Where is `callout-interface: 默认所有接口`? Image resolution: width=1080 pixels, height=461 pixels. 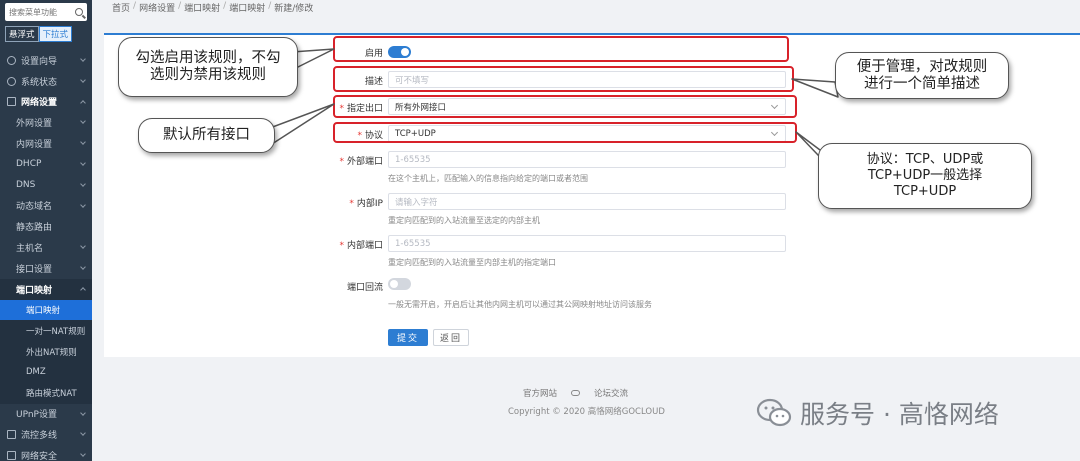
callout-interface: 默认所有接口 is located at coordinates (206, 135).